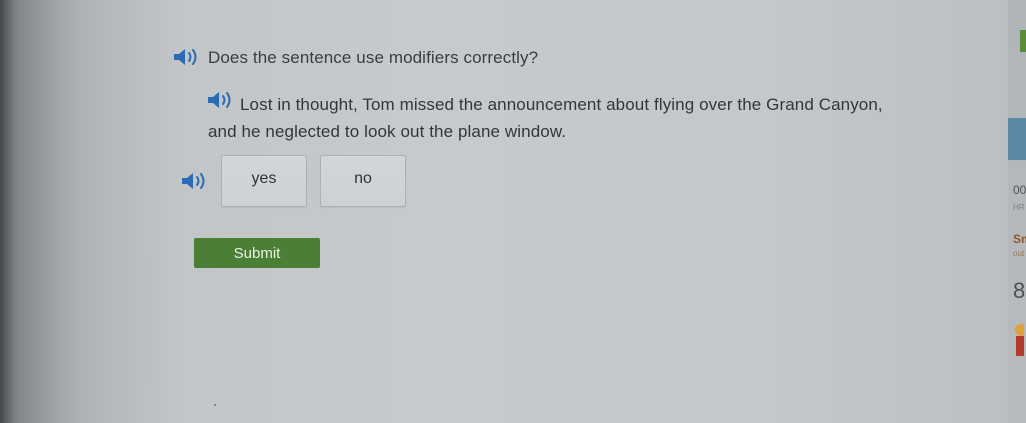 This screenshot has height=423, width=1026. Describe the element at coordinates (1017, 139) in the screenshot. I see `side-panel-blue-block` at that location.